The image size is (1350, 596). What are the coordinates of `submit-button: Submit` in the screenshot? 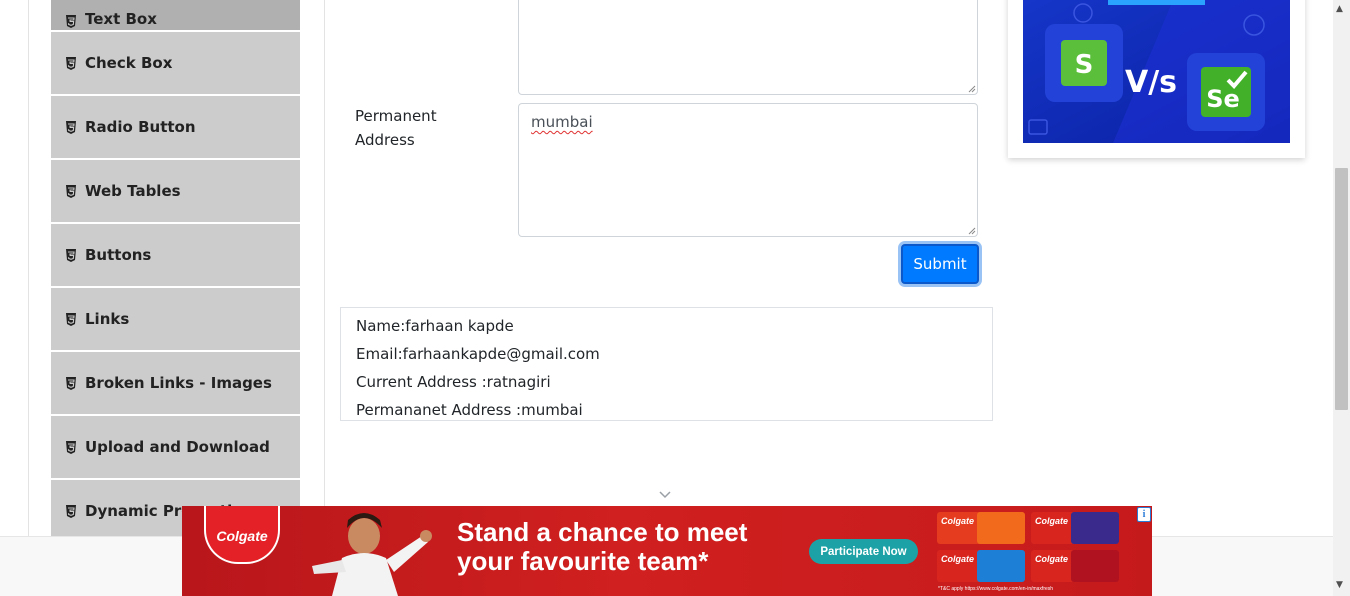 It's located at (940, 264).